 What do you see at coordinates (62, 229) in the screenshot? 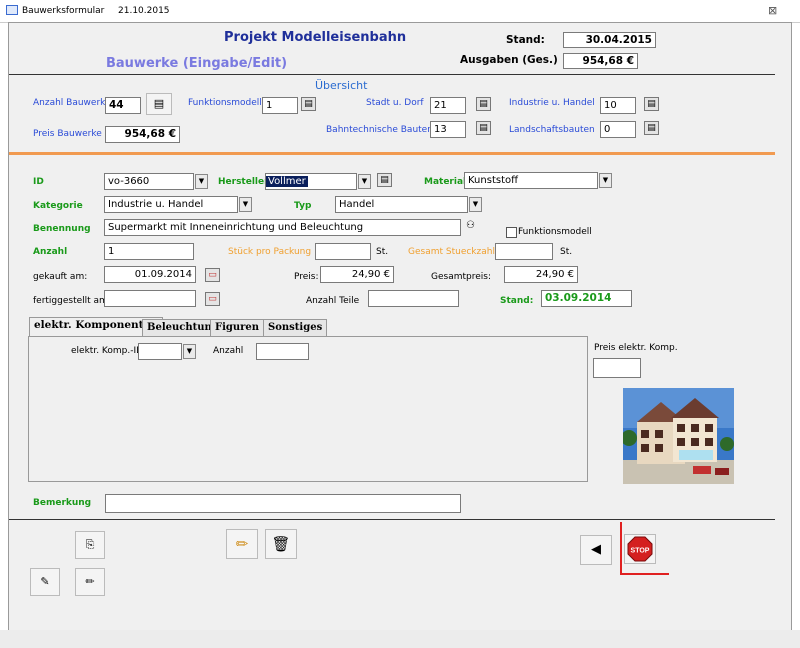
I see `benennung-label: Benennung` at bounding box center [62, 229].